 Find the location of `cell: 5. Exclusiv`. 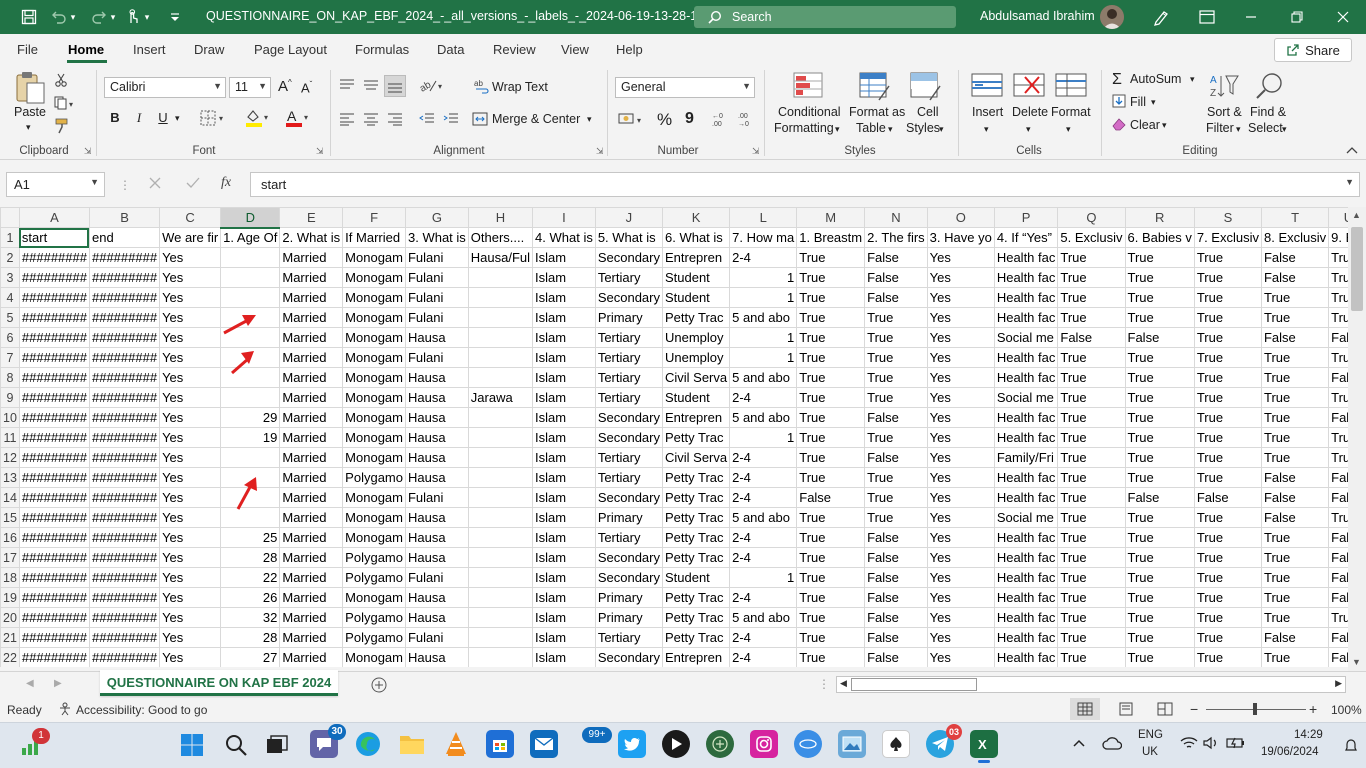

cell: 5. Exclusiv is located at coordinates (1091, 237).